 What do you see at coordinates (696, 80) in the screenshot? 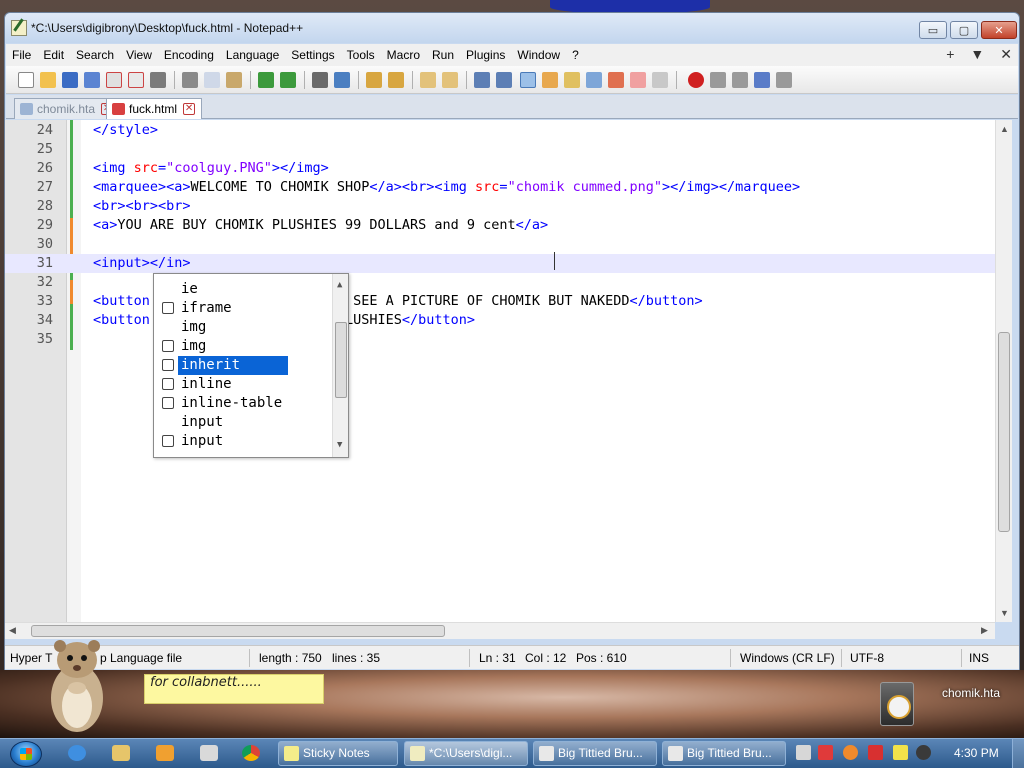
I see `record-macro-icon` at bounding box center [696, 80].